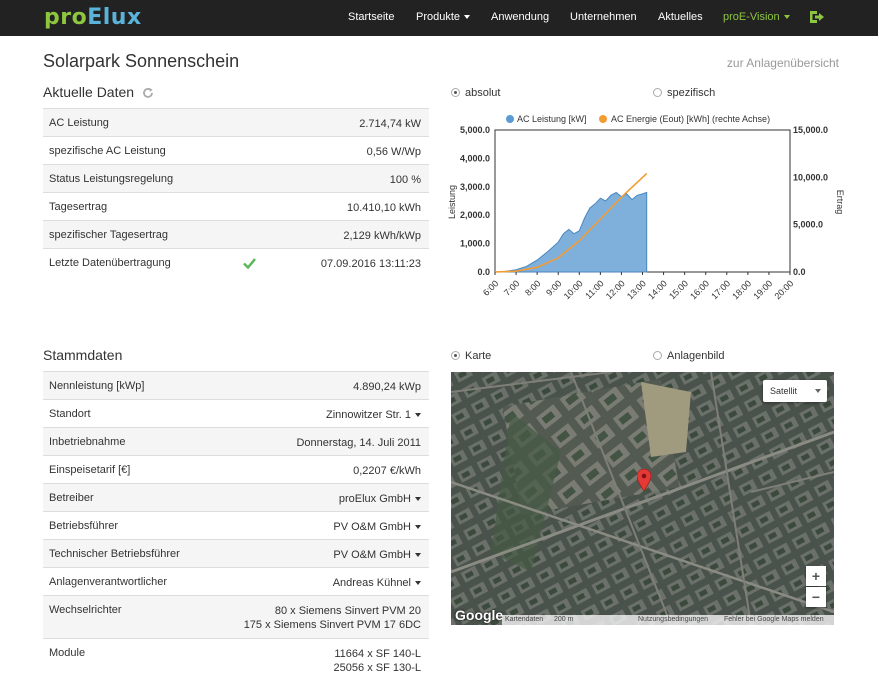 Image resolution: width=878 pixels, height=685 pixels. I want to click on betreiber-dropdown: proElux GmbH, so click(380, 499).